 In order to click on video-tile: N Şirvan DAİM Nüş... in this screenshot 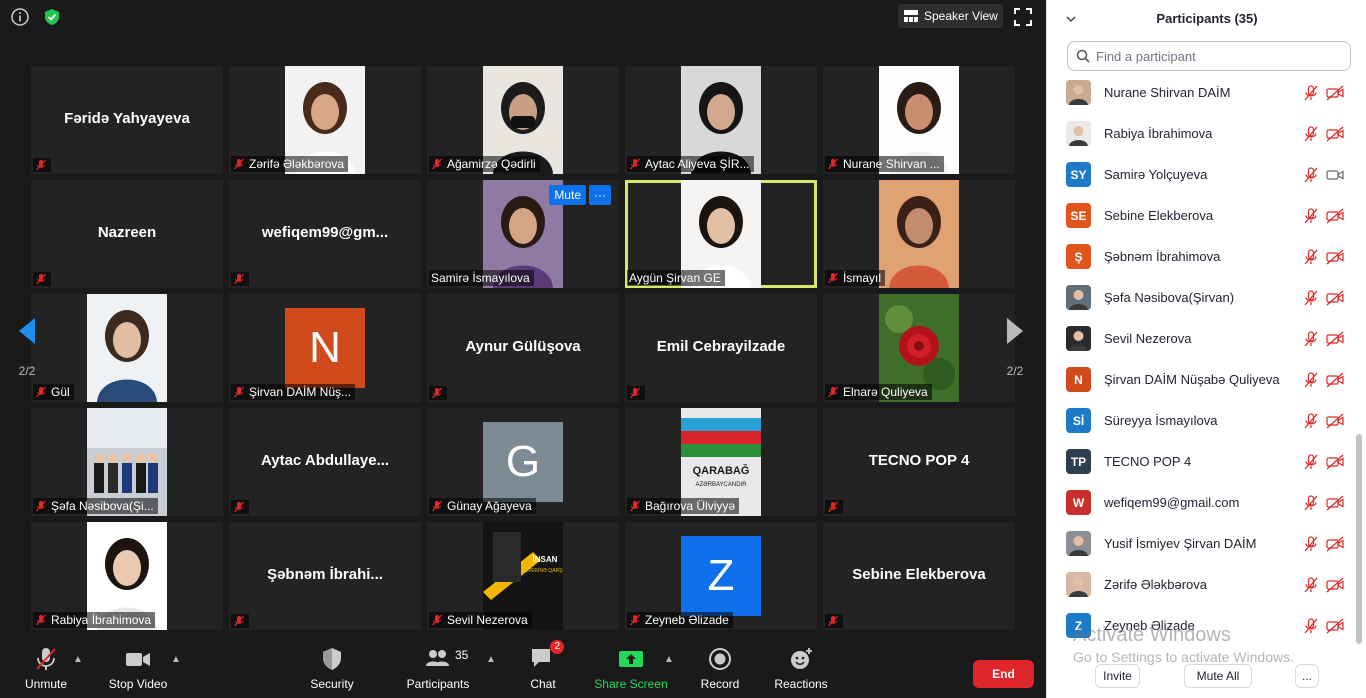, I will do `click(325, 348)`.